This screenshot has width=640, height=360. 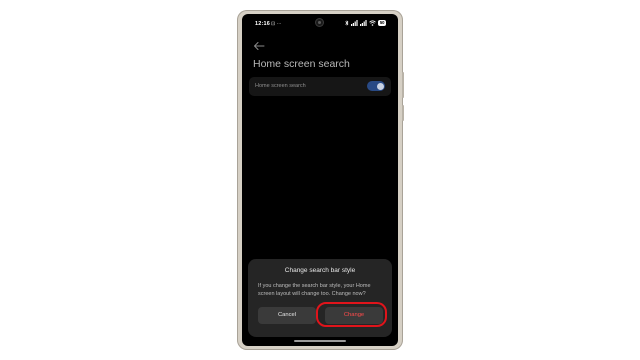 I want to click on home-screen-search-setting: Home screen search, so click(x=320, y=86).